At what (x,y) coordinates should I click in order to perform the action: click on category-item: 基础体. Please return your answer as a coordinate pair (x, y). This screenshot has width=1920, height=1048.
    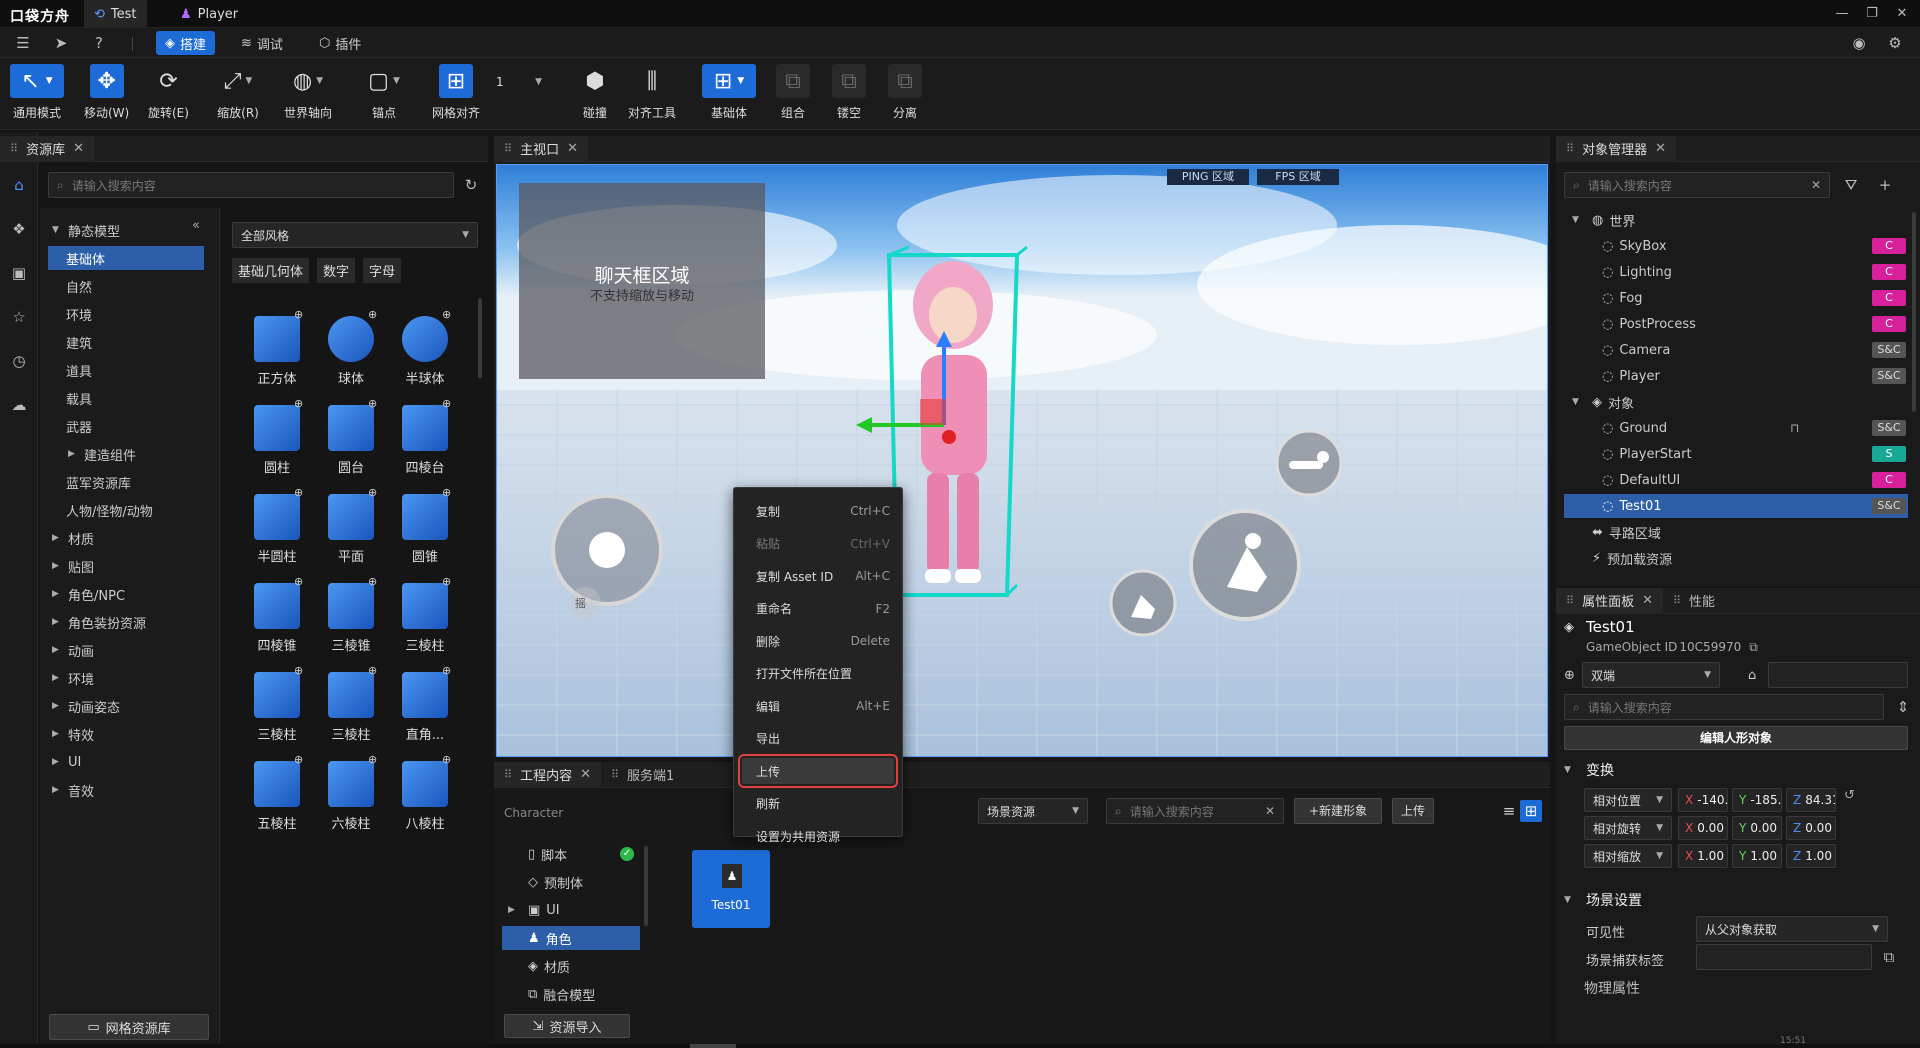
    Looking at the image, I should click on (126, 258).